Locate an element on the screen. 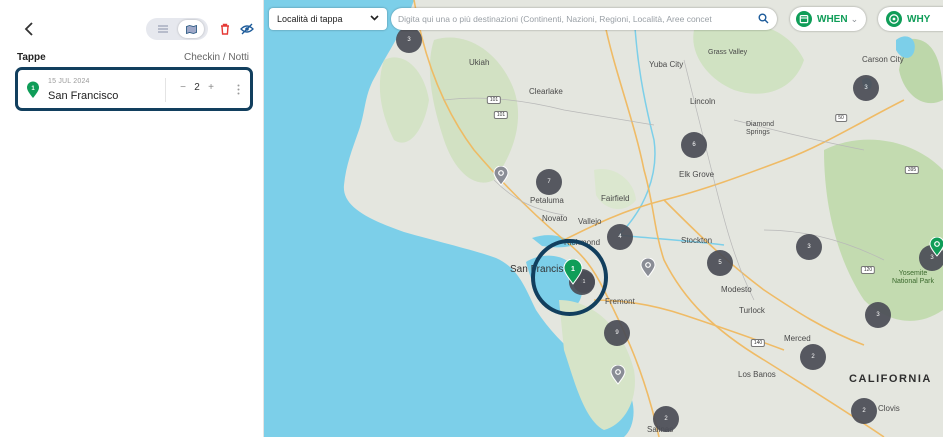 Image resolution: width=943 pixels, height=437 pixels. map-cluster: 5 is located at coordinates (720, 263).